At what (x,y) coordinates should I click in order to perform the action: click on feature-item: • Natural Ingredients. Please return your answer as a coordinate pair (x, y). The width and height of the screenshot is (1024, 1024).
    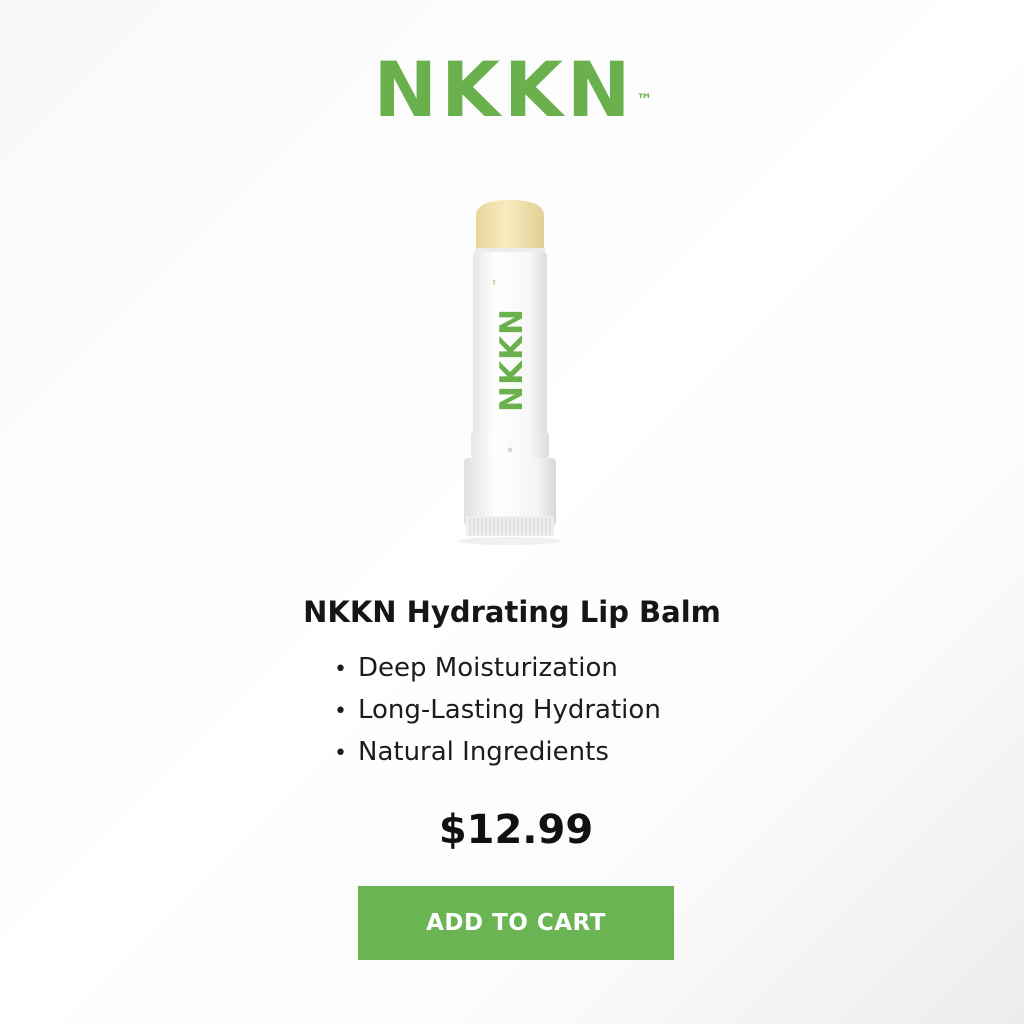
    Looking at the image, I should click on (497, 753).